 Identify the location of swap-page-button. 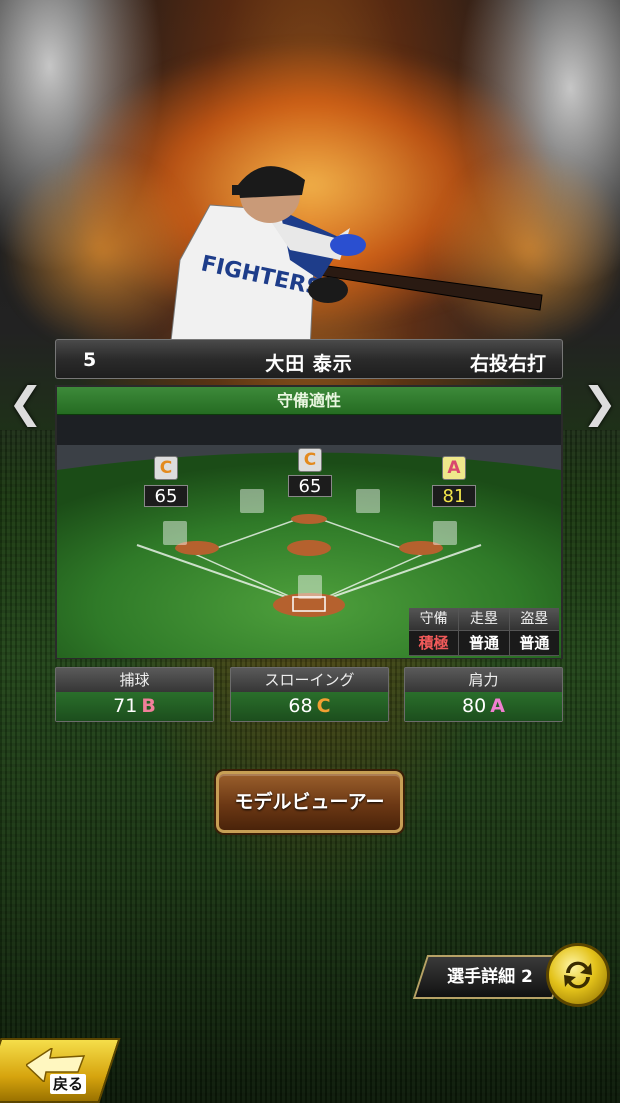
(578, 975).